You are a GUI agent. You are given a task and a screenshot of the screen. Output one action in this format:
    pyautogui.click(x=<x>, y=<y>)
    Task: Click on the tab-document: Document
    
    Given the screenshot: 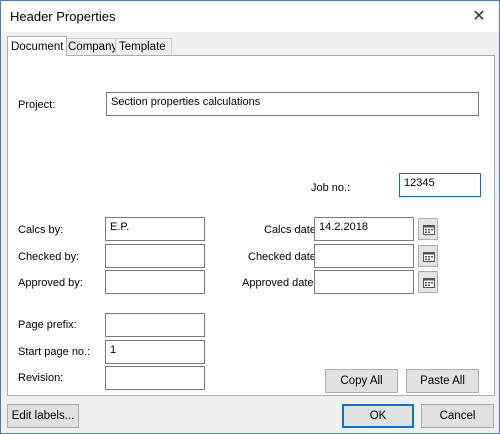 What is the action you would take?
    pyautogui.click(x=37, y=46)
    